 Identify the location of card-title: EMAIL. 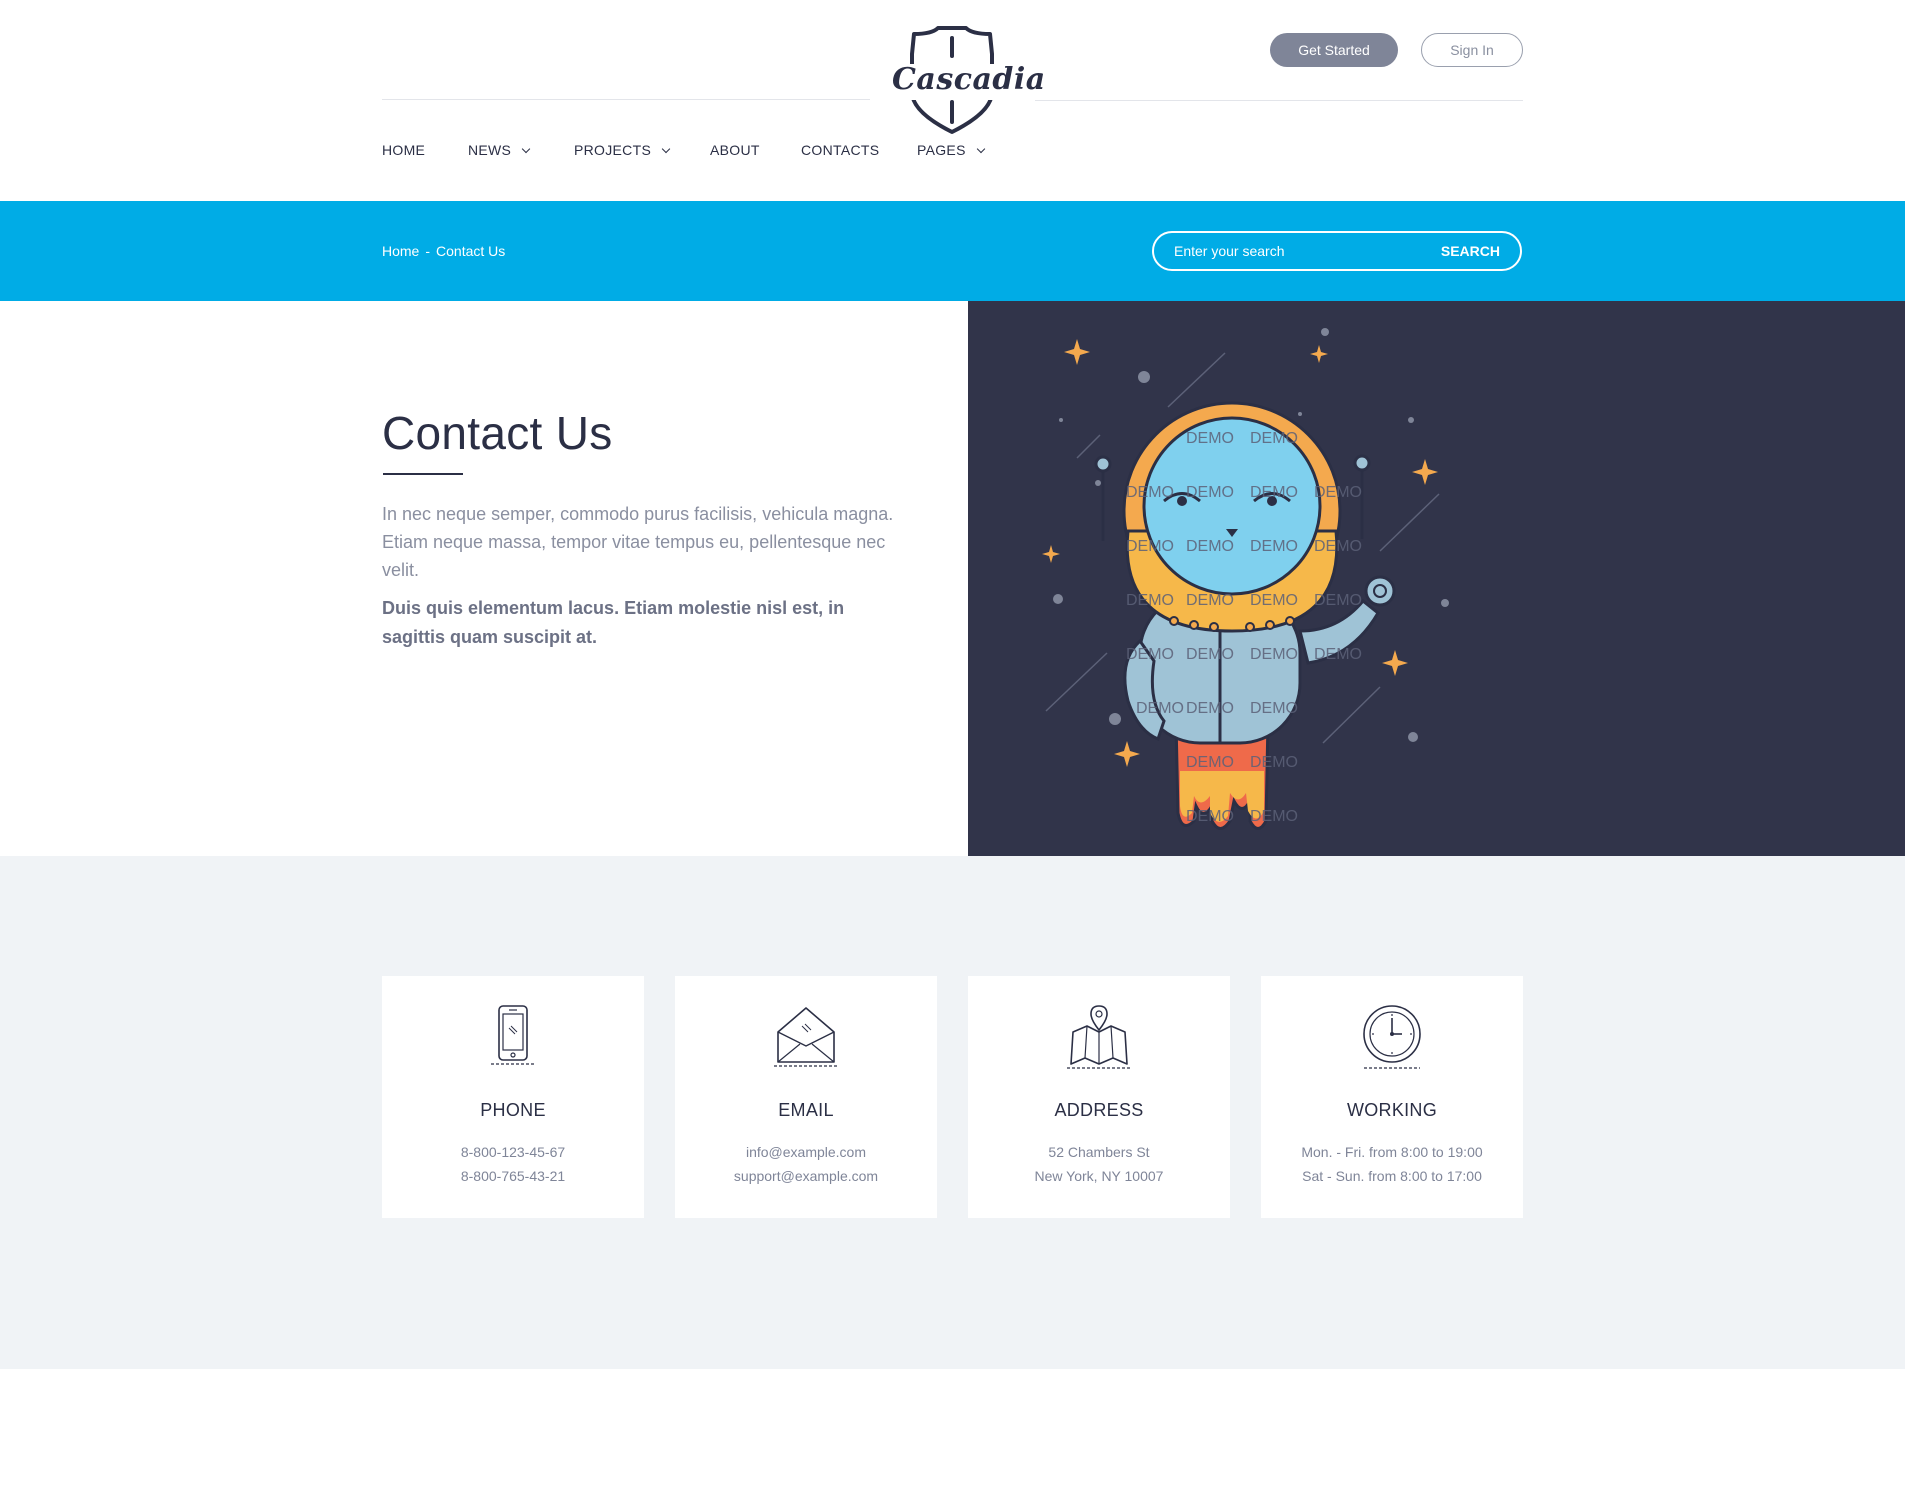
(806, 1110).